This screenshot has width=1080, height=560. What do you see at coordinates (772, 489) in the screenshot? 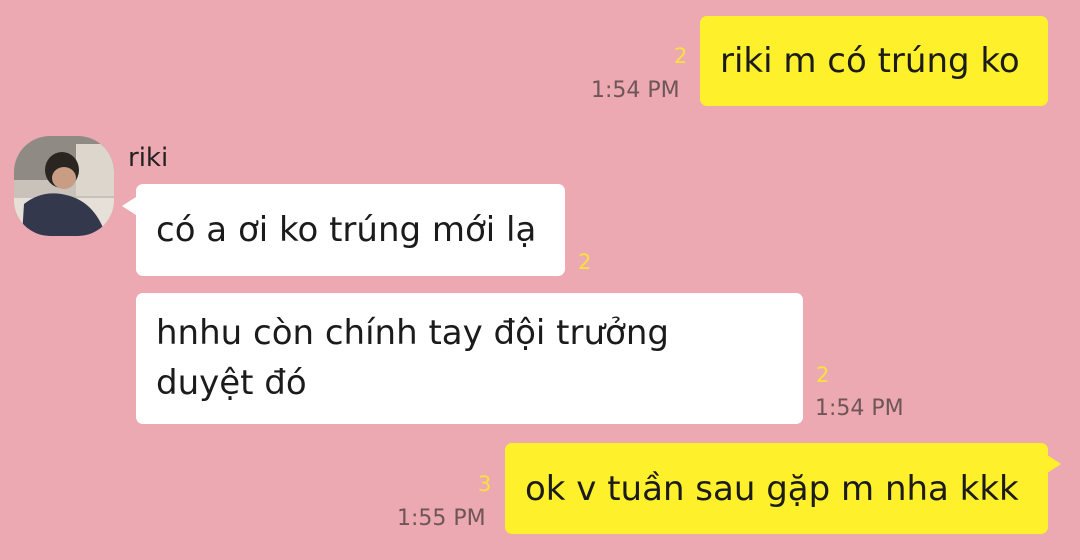
I see `message-text: ok v tuần sau gặp m nha kkk` at bounding box center [772, 489].